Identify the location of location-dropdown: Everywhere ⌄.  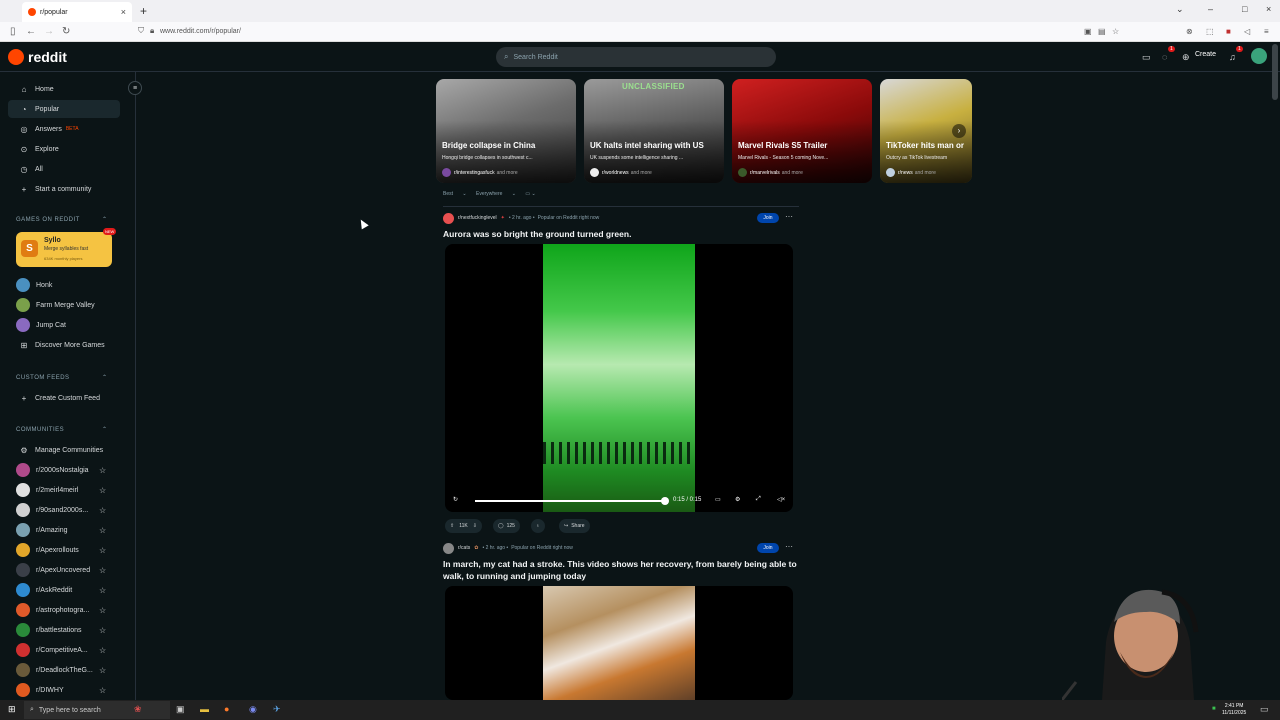
(496, 194).